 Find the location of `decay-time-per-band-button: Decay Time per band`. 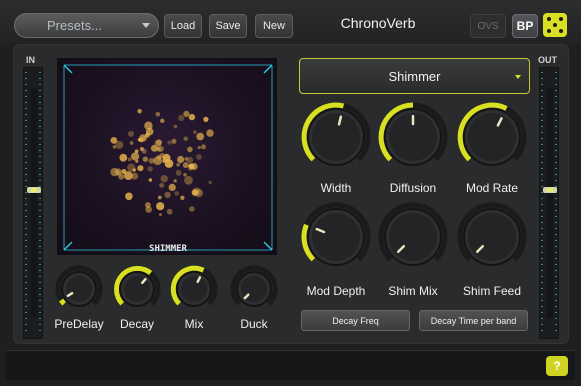

decay-time-per-band-button: Decay Time per band is located at coordinates (473, 320).